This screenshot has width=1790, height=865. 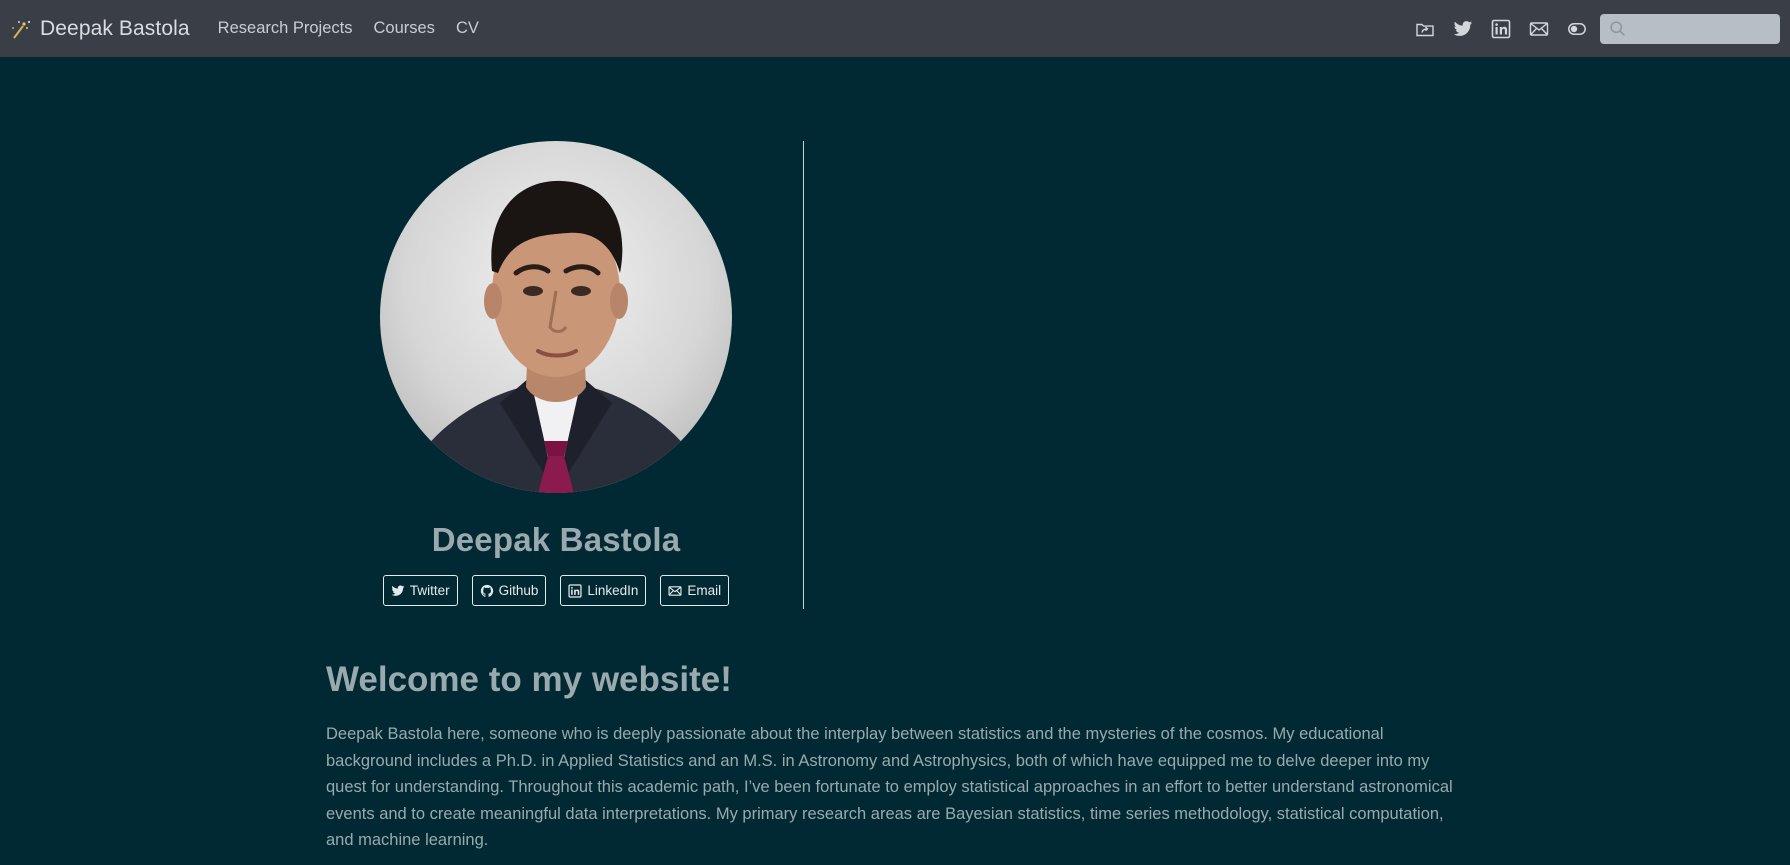 What do you see at coordinates (518, 590) in the screenshot?
I see `github-button-label: Github` at bounding box center [518, 590].